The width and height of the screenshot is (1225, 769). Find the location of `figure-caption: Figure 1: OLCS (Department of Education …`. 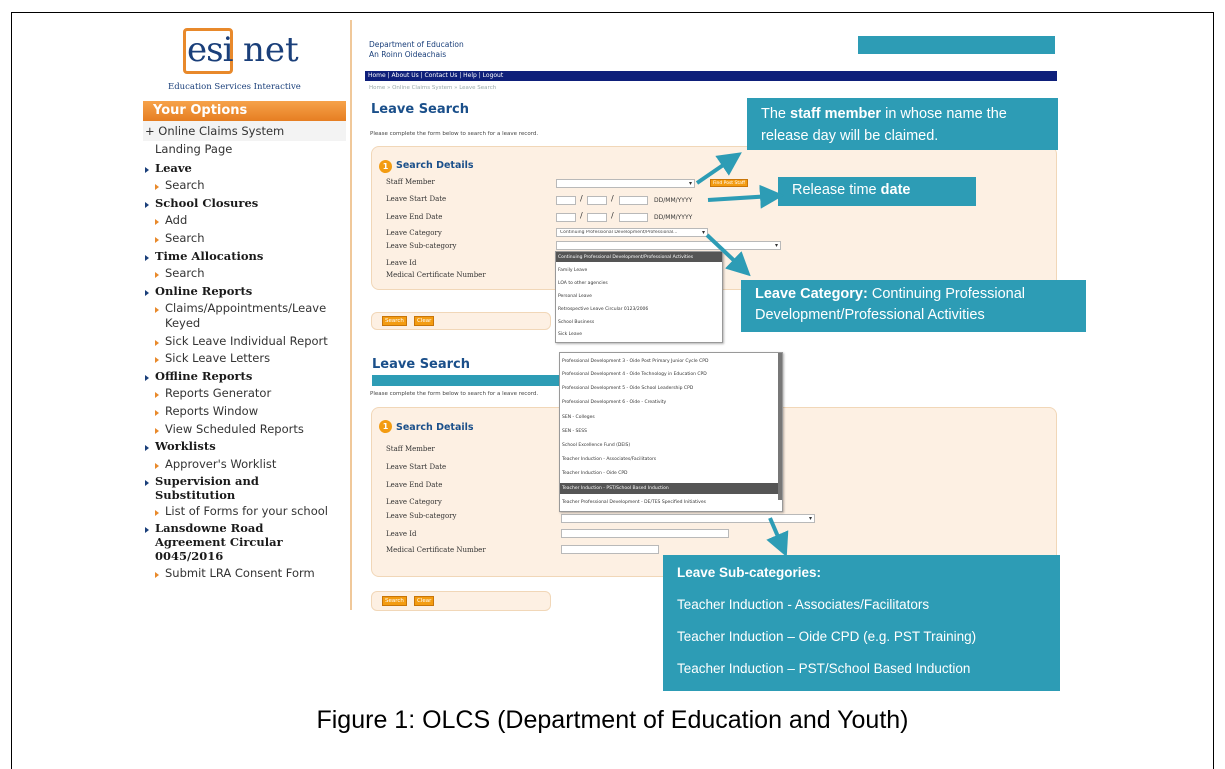

figure-caption: Figure 1: OLCS (Department of Education … is located at coordinates (612, 720).